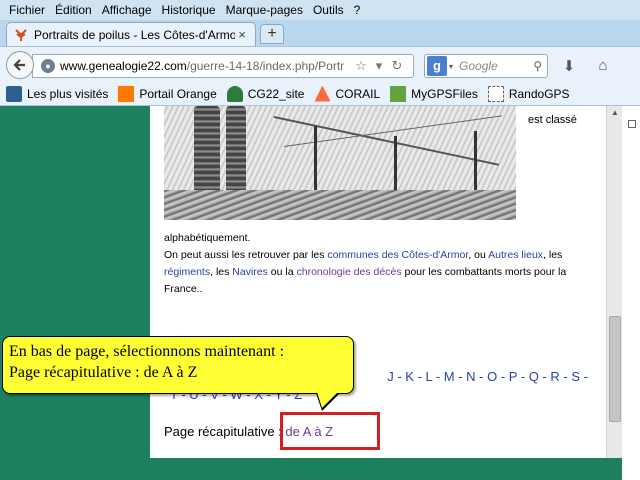  I want to click on bookmark-portail-orange: Portail Orange, so click(167, 93).